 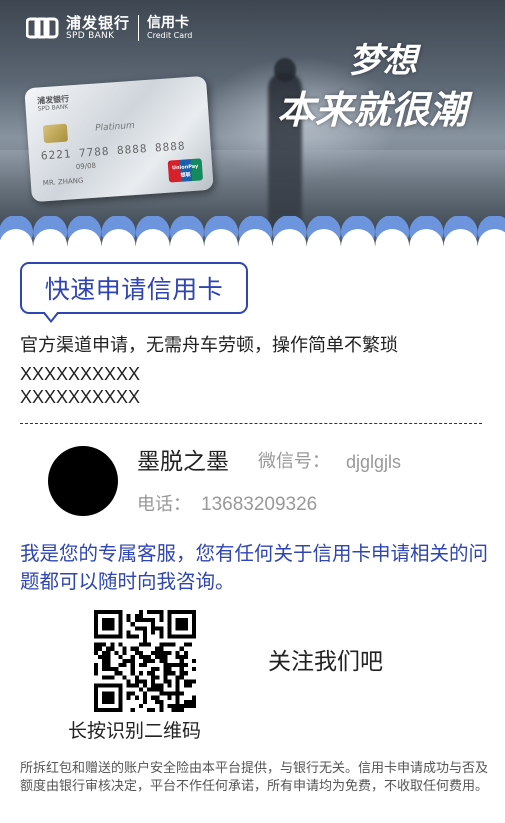 What do you see at coordinates (259, 505) in the screenshot?
I see `phone-number-link: 13683209326` at bounding box center [259, 505].